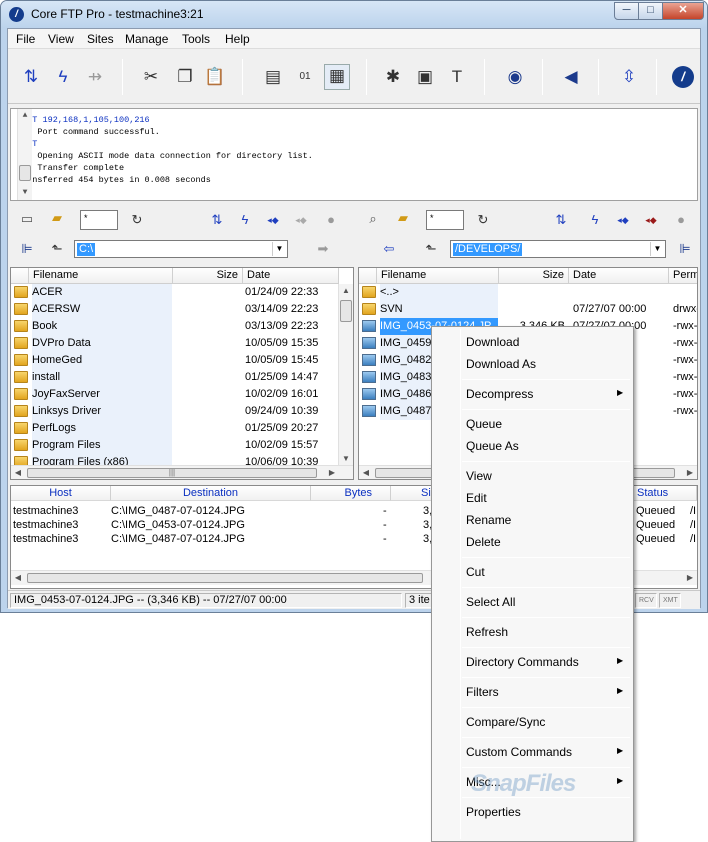 This screenshot has width=708, height=842. What do you see at coordinates (544, 394) in the screenshot?
I see `menu-item-decompress: Decompress ▶` at bounding box center [544, 394].